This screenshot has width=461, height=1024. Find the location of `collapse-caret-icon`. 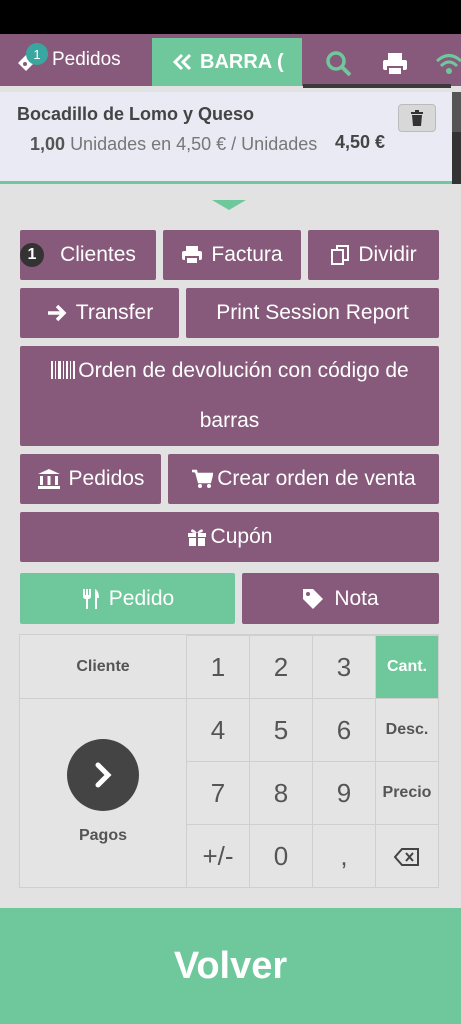

collapse-caret-icon is located at coordinates (229, 205).